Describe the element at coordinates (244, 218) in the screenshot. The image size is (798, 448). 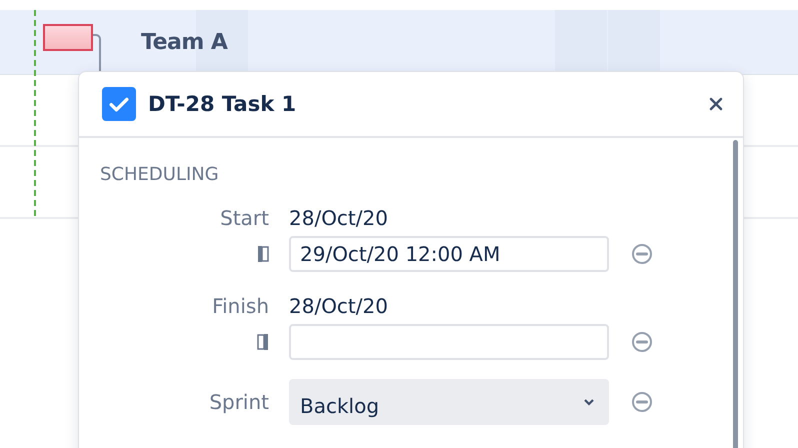
I see `field-label: Start` at that location.